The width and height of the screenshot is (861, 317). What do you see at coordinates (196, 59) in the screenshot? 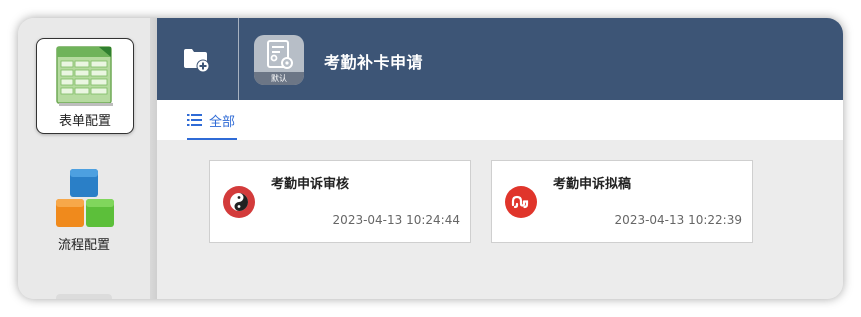
I see `folder-plus-icon` at bounding box center [196, 59].